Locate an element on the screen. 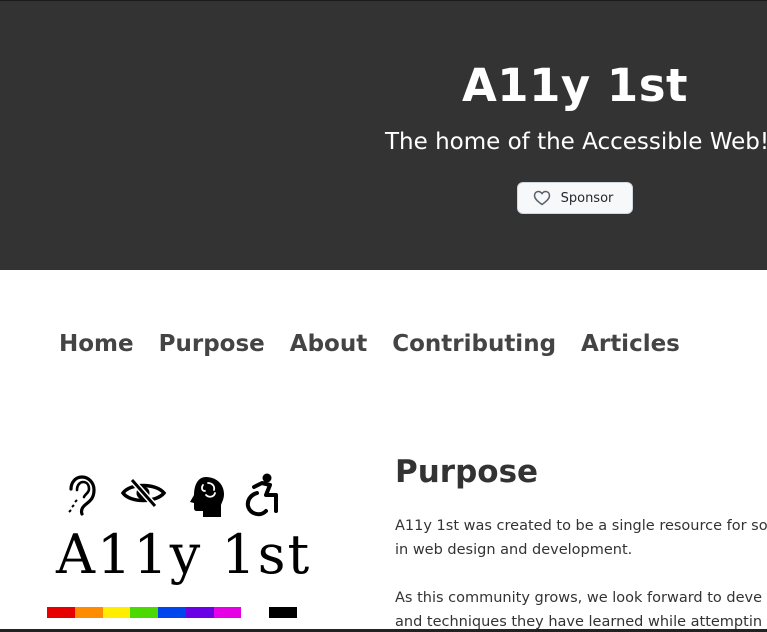 The image size is (767, 632). rainbow-bar is located at coordinates (172, 612).